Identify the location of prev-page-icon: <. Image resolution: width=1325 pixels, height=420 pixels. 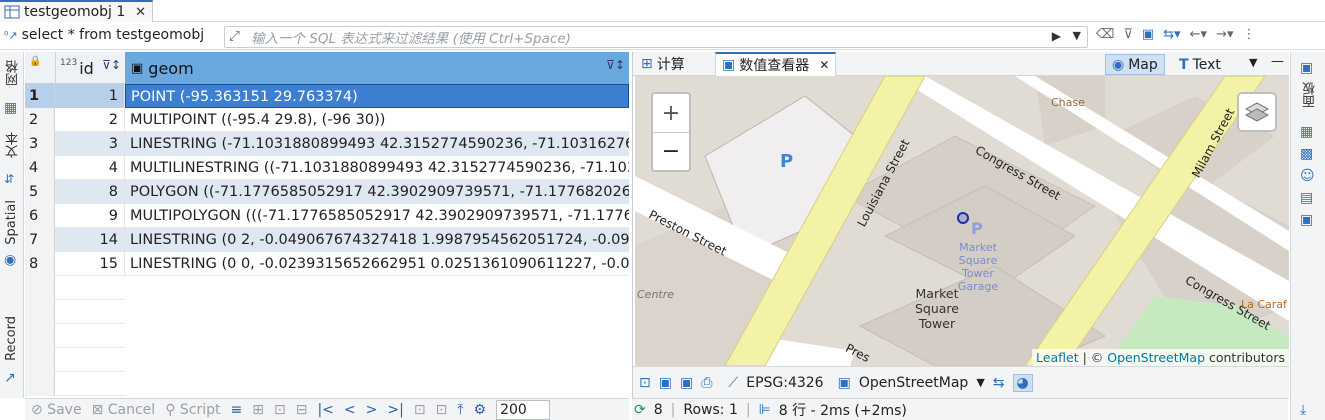
(350, 410).